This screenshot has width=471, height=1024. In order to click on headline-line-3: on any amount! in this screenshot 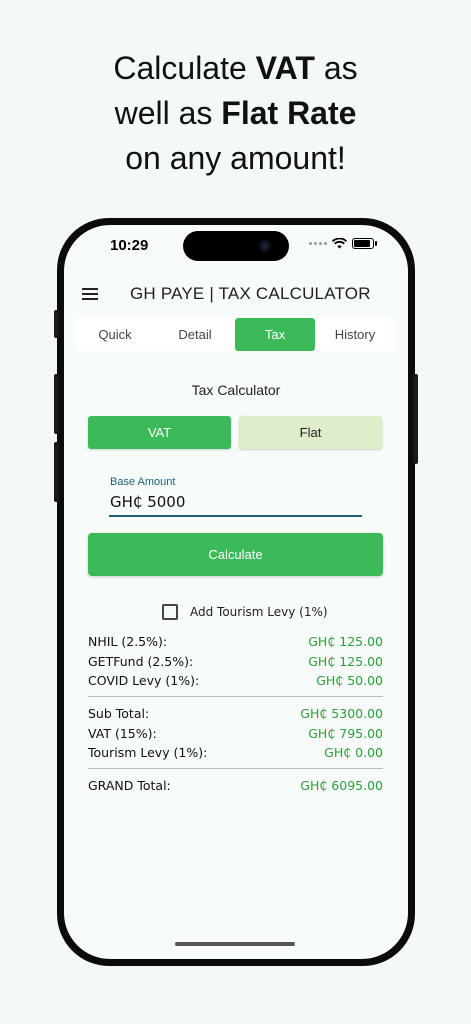, I will do `click(235, 158)`.